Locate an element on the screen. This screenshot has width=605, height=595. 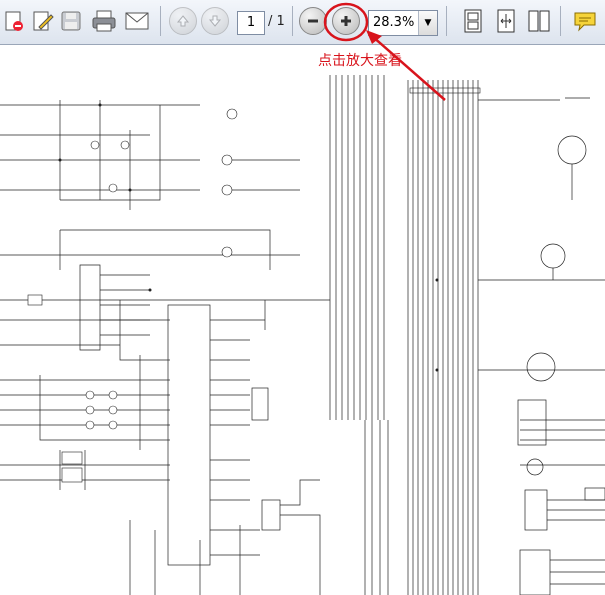
email-icon is located at coordinates (137, 21).